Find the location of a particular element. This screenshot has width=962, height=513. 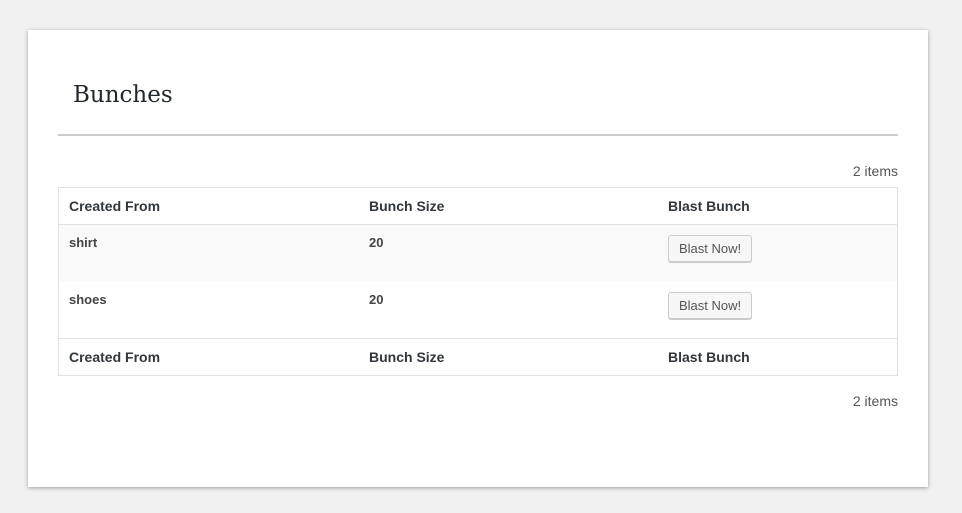

table-footer-row: Created From Bunch Size Blast Bunch is located at coordinates (478, 357).